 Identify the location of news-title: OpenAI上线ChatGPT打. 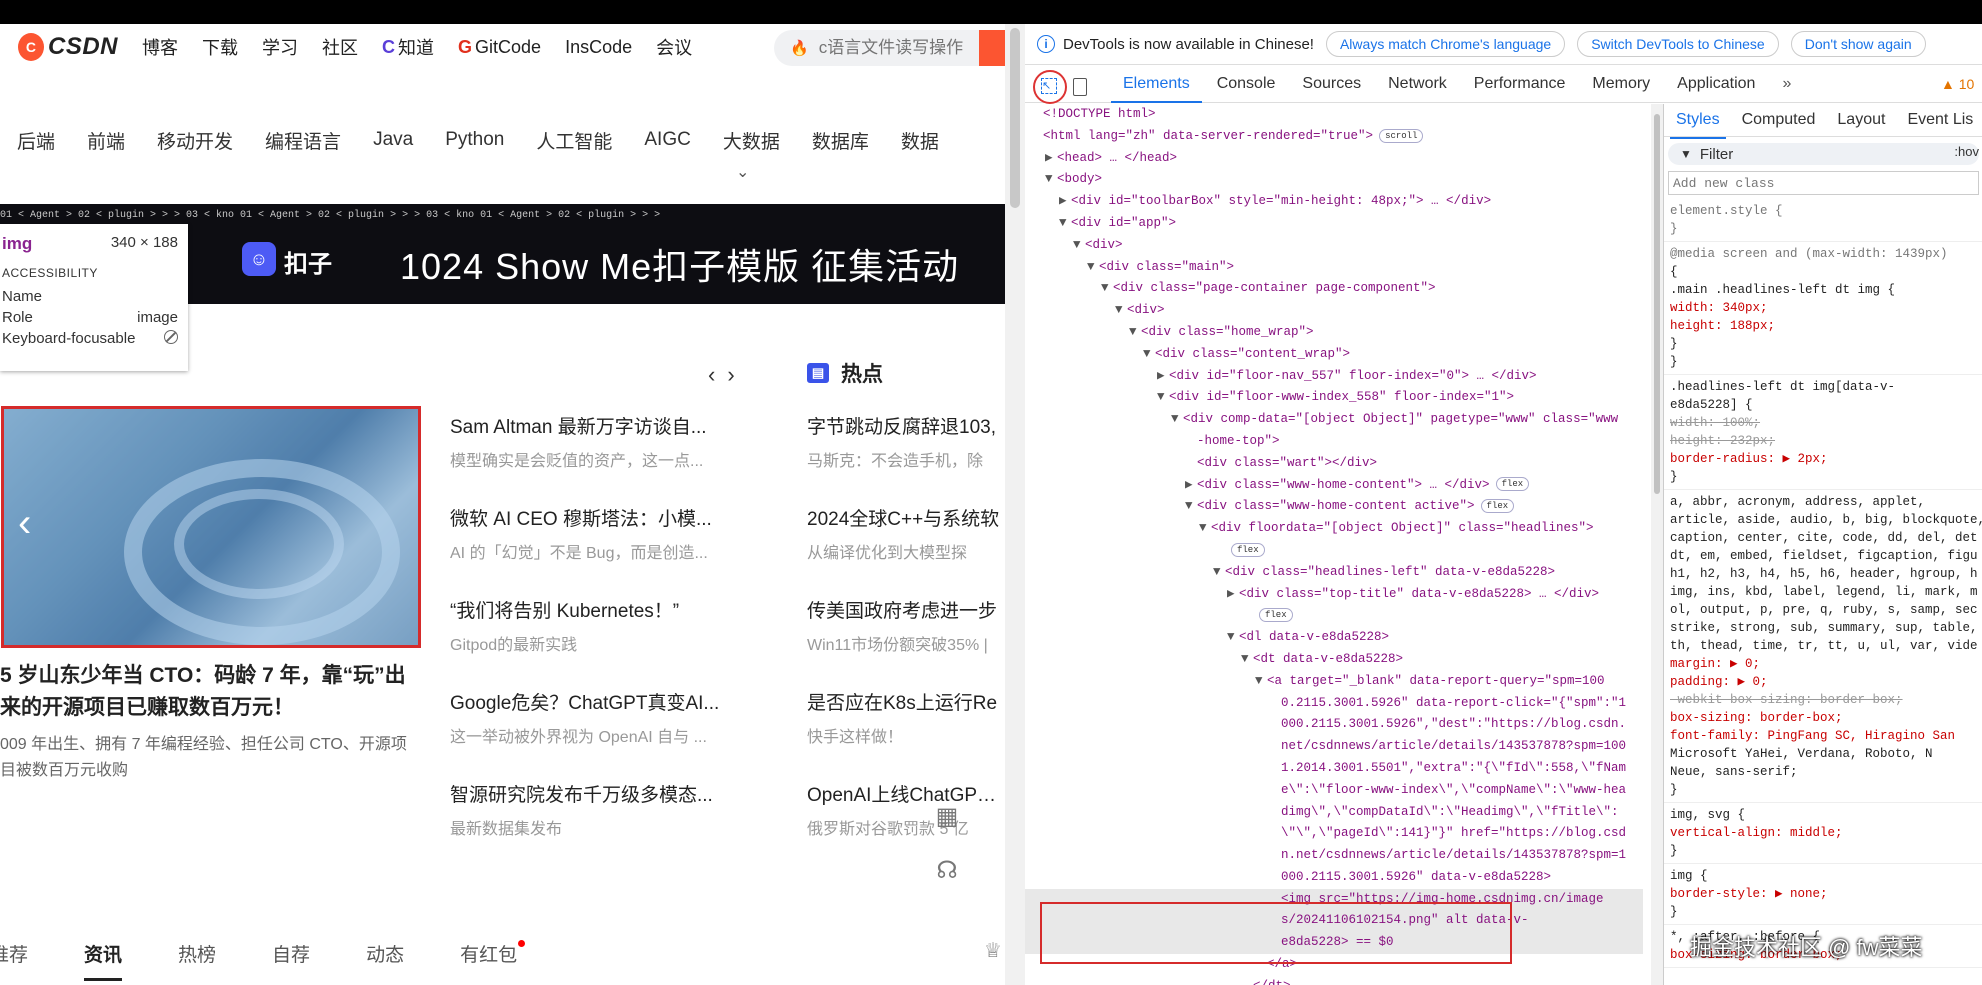
(906, 793).